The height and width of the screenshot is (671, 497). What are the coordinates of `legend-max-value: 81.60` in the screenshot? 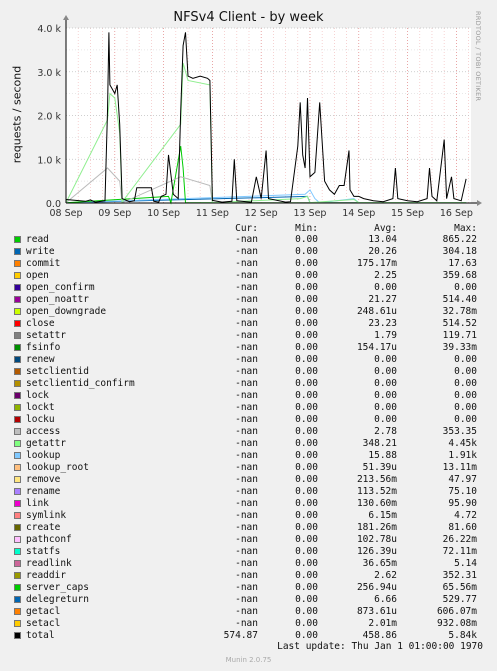 It's located at (462, 527).